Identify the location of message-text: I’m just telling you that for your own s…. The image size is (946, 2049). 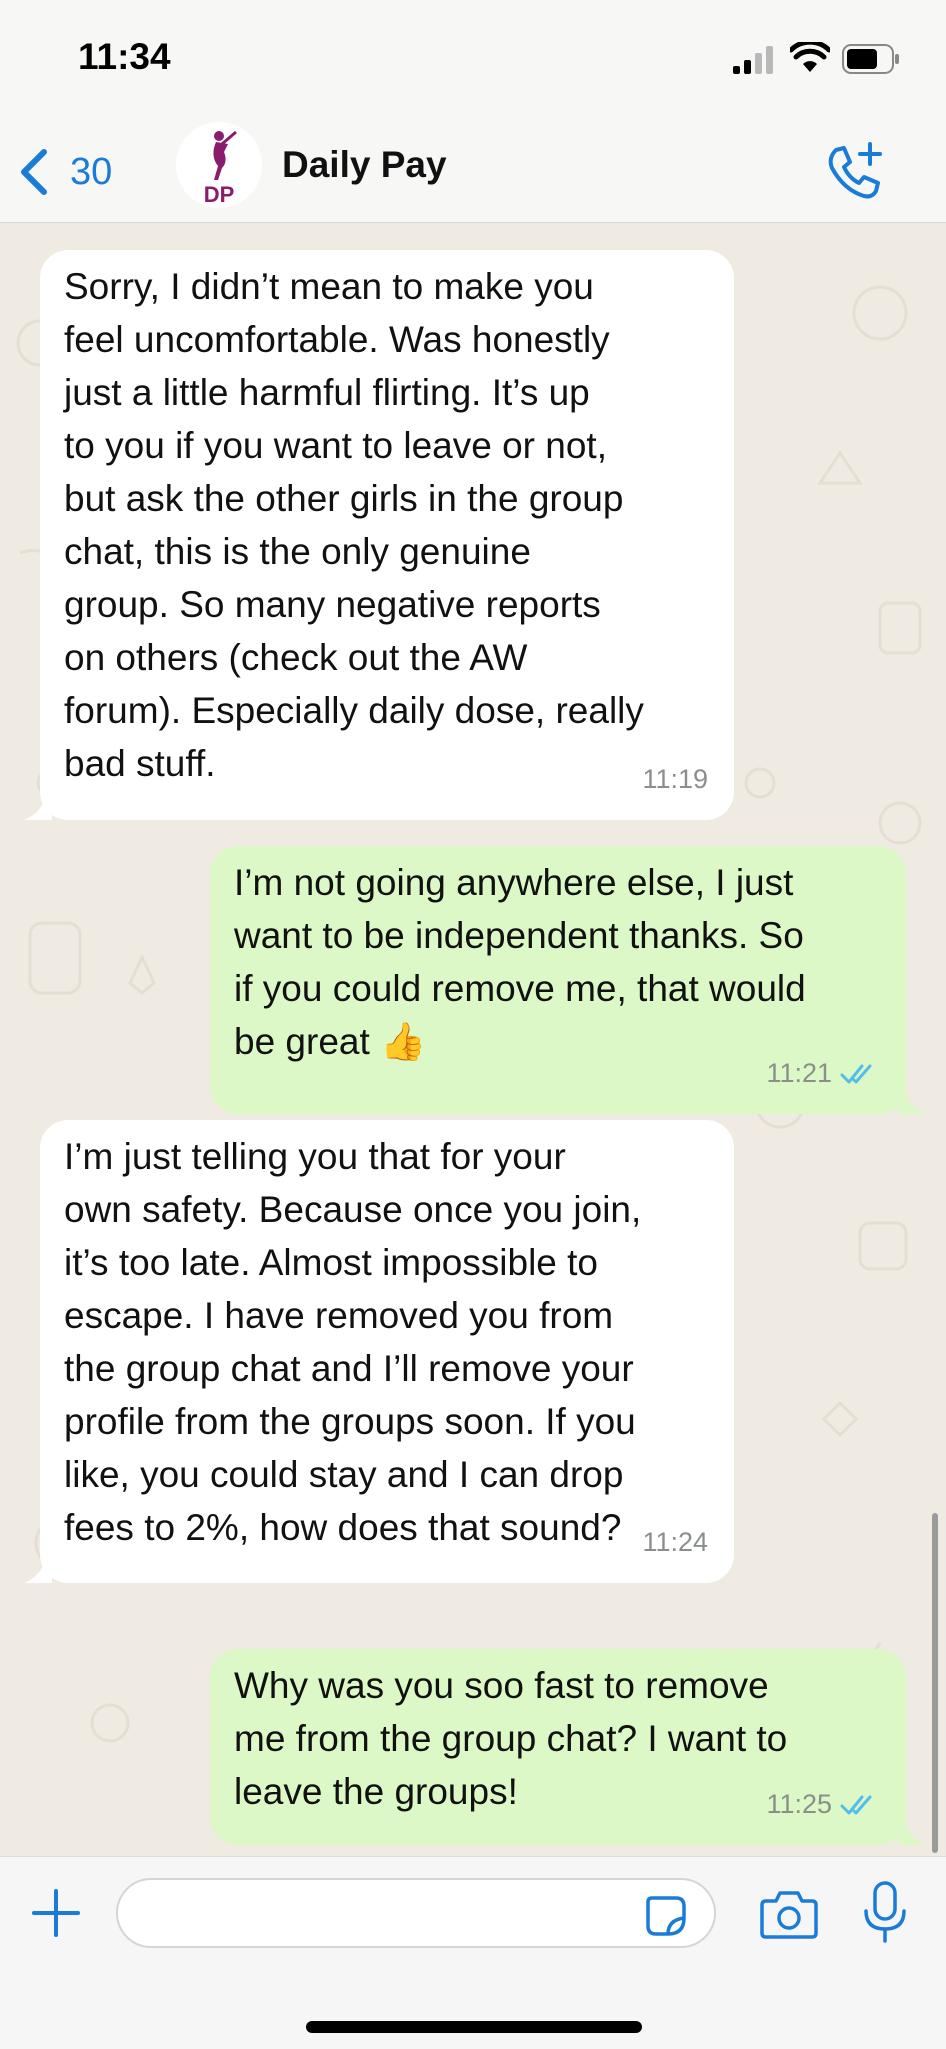
(353, 1342).